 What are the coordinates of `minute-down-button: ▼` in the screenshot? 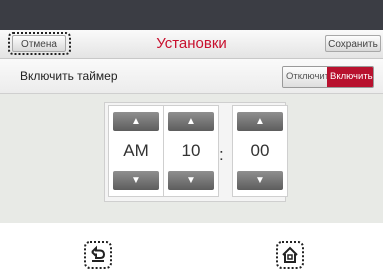 It's located at (260, 180).